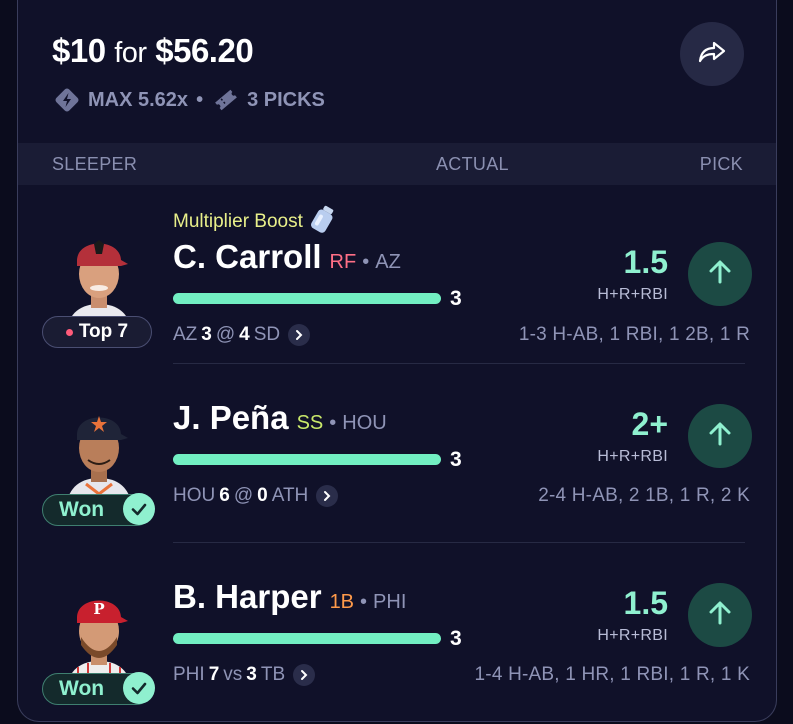 The width and height of the screenshot is (793, 724). I want to click on player-name-line: B. Harper 1B • PHI, so click(289, 597).